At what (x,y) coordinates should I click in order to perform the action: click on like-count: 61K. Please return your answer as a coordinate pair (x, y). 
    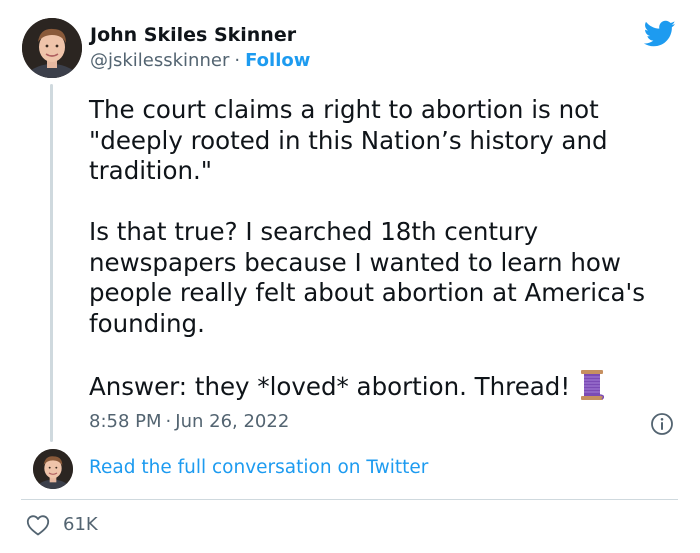
    Looking at the image, I should click on (80, 524).